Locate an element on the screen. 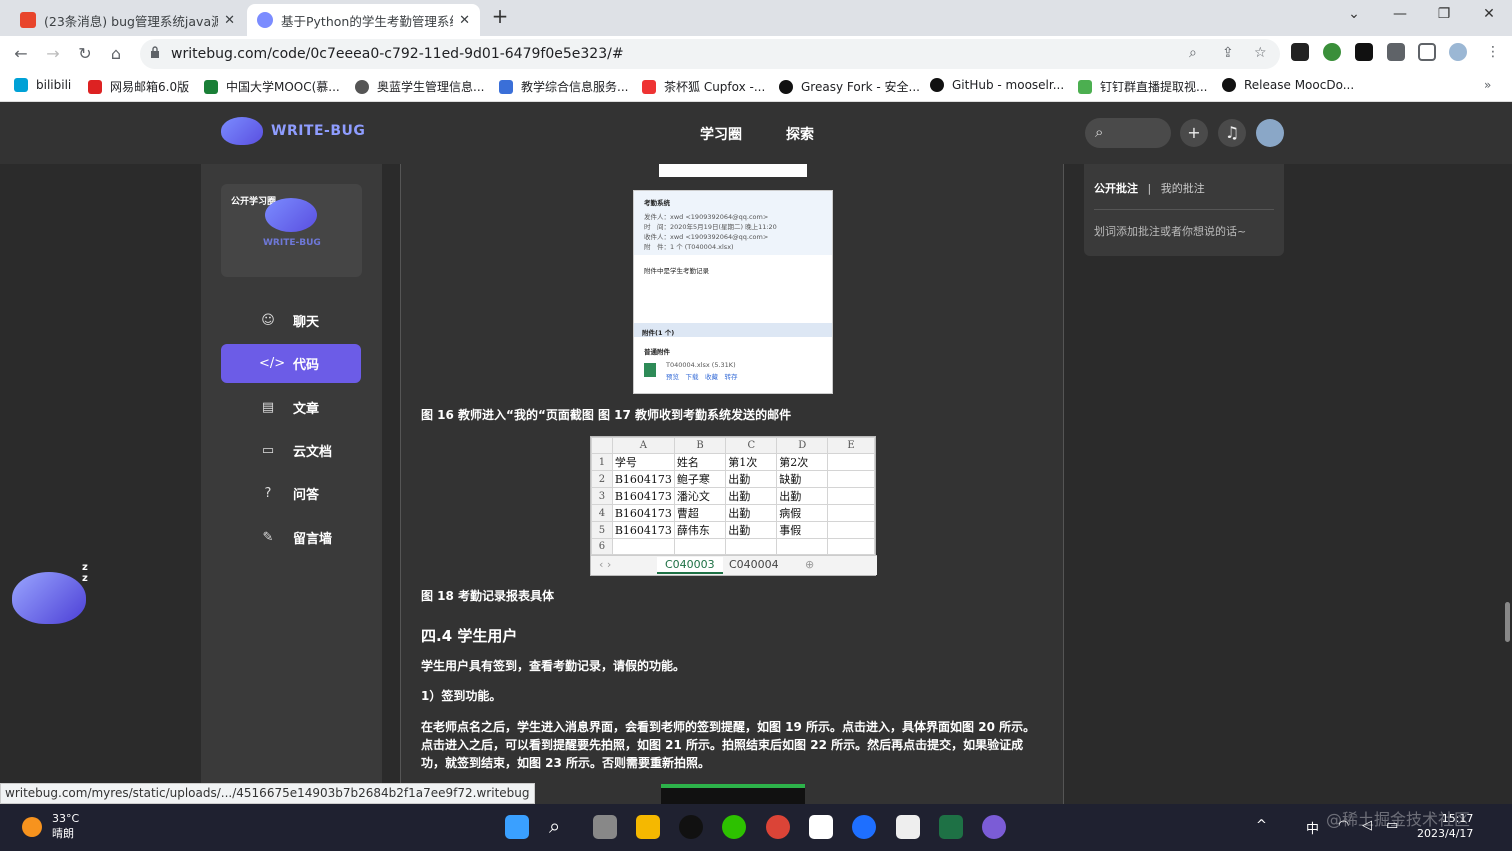 The height and width of the screenshot is (851, 1512). tab-public-annotations: 公开批注 is located at coordinates (1116, 188).